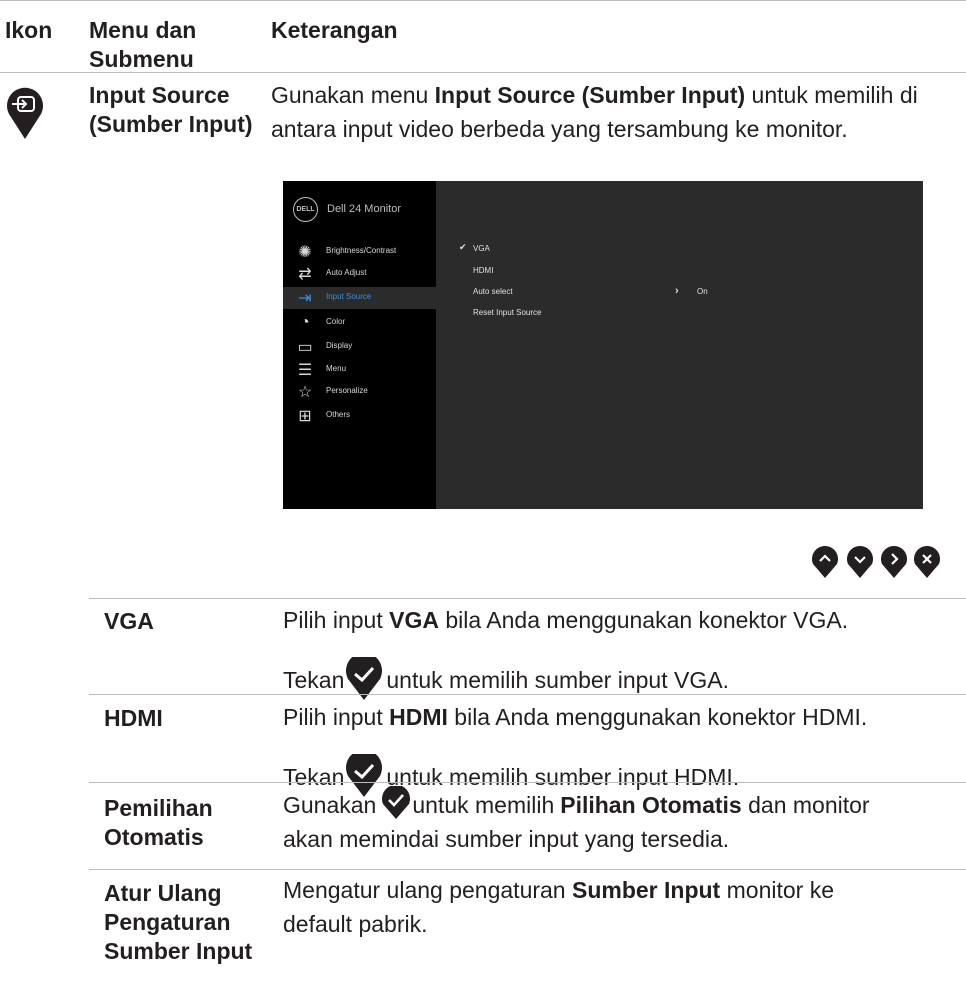 This screenshot has height=997, width=966. I want to click on chevron-right-icon: ›, so click(677, 291).